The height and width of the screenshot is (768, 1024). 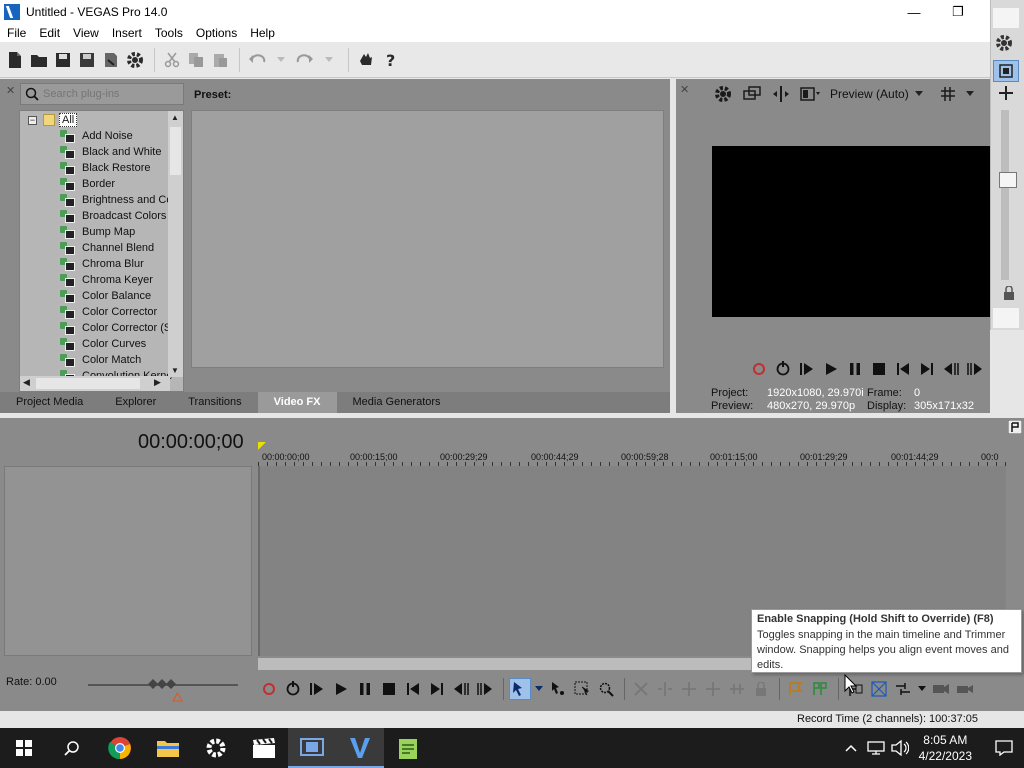 I want to click on overlays-button, so click(x=948, y=94).